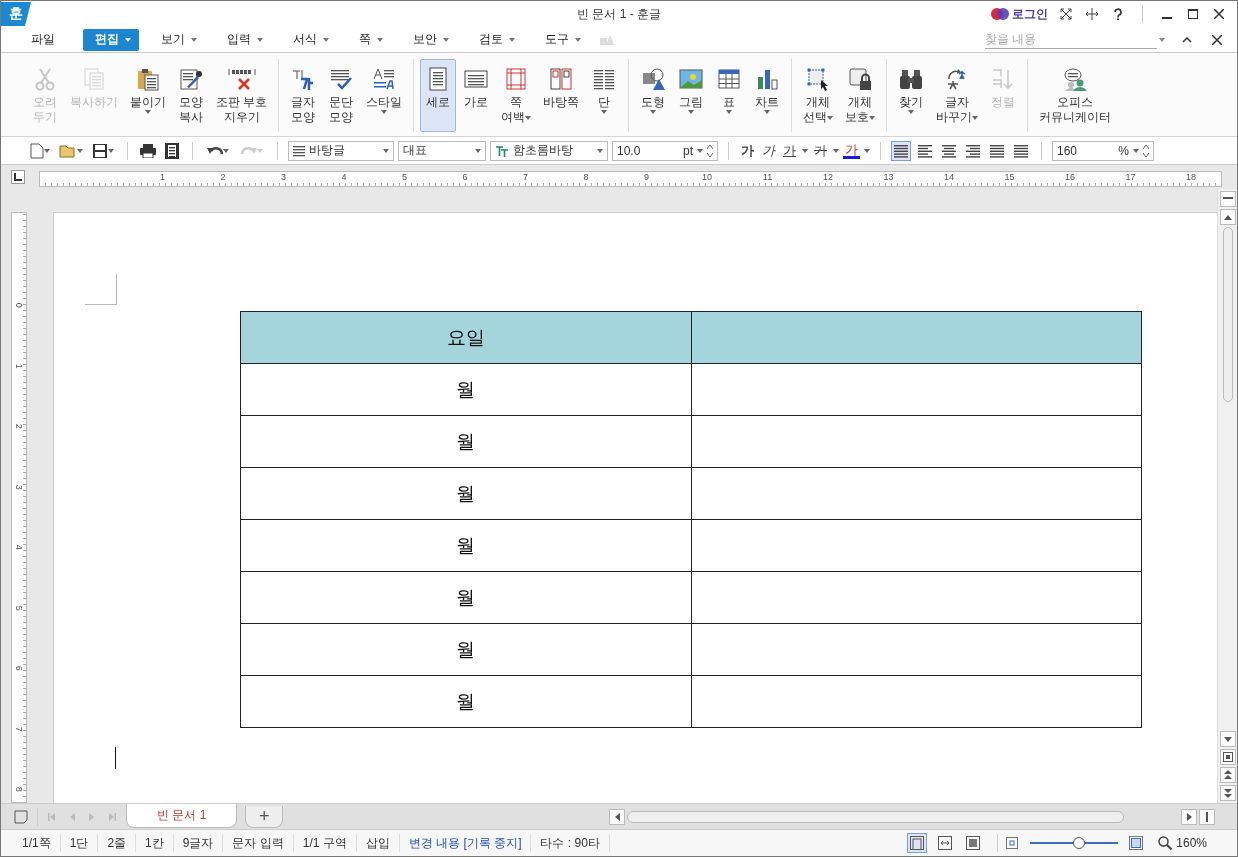  I want to click on menu-tab: 도구, so click(561, 39).